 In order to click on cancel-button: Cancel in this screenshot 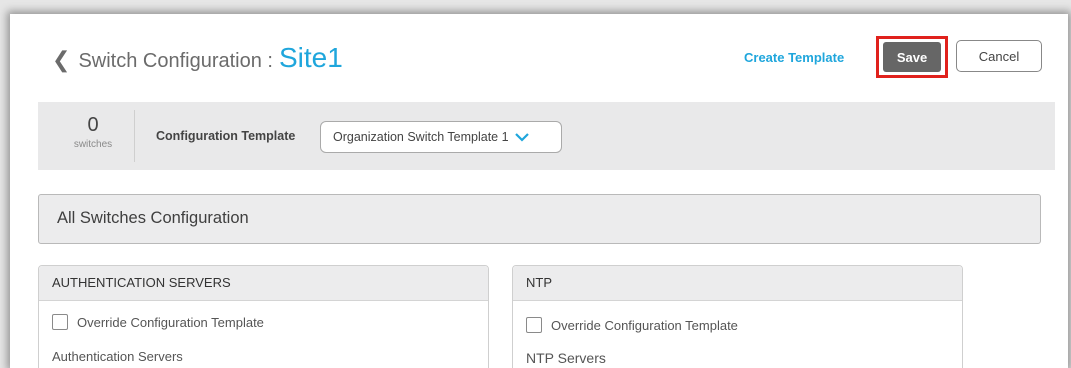, I will do `click(999, 56)`.